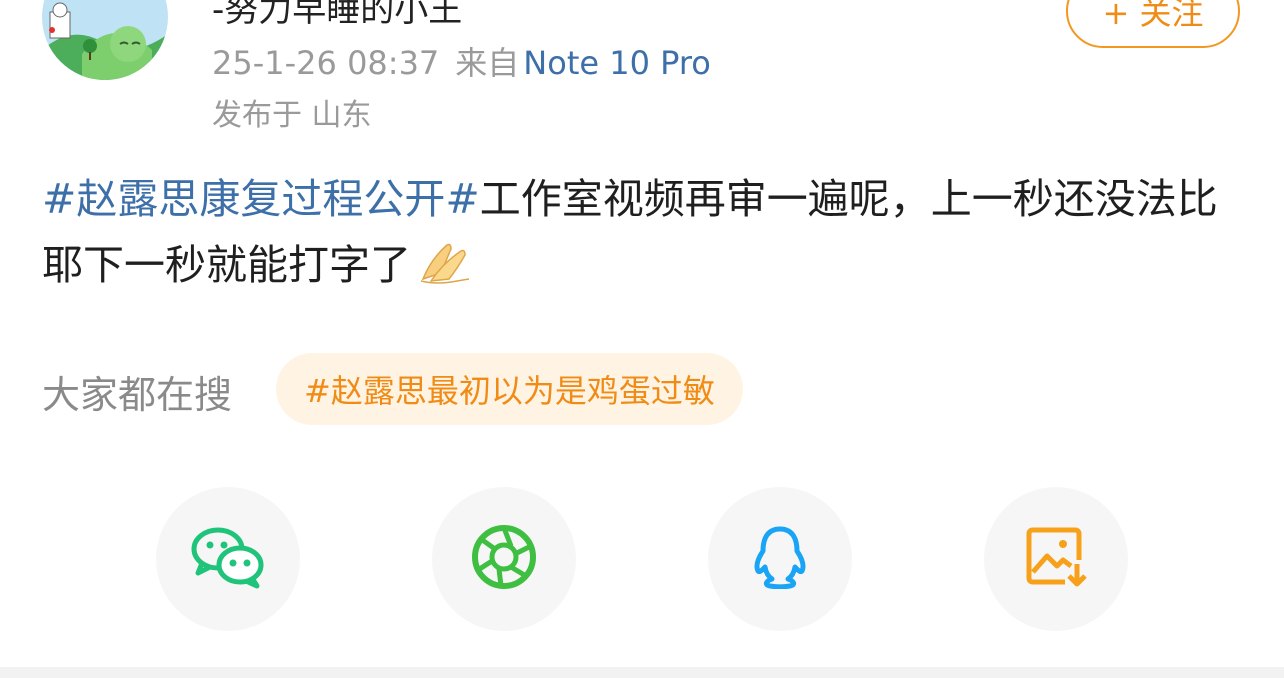 The width and height of the screenshot is (1284, 678). What do you see at coordinates (105, 40) in the screenshot?
I see `avatar` at bounding box center [105, 40].